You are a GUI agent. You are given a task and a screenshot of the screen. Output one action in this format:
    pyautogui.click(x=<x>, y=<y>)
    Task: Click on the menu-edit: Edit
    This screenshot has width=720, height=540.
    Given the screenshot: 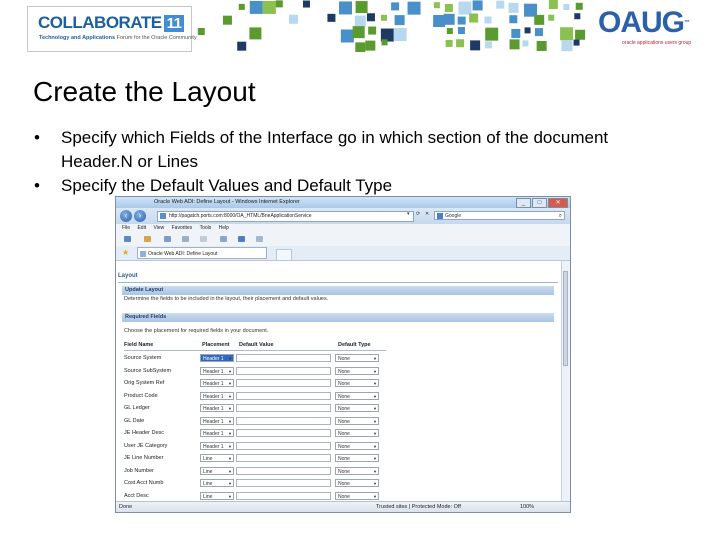 What is the action you would take?
    pyautogui.click(x=141, y=228)
    